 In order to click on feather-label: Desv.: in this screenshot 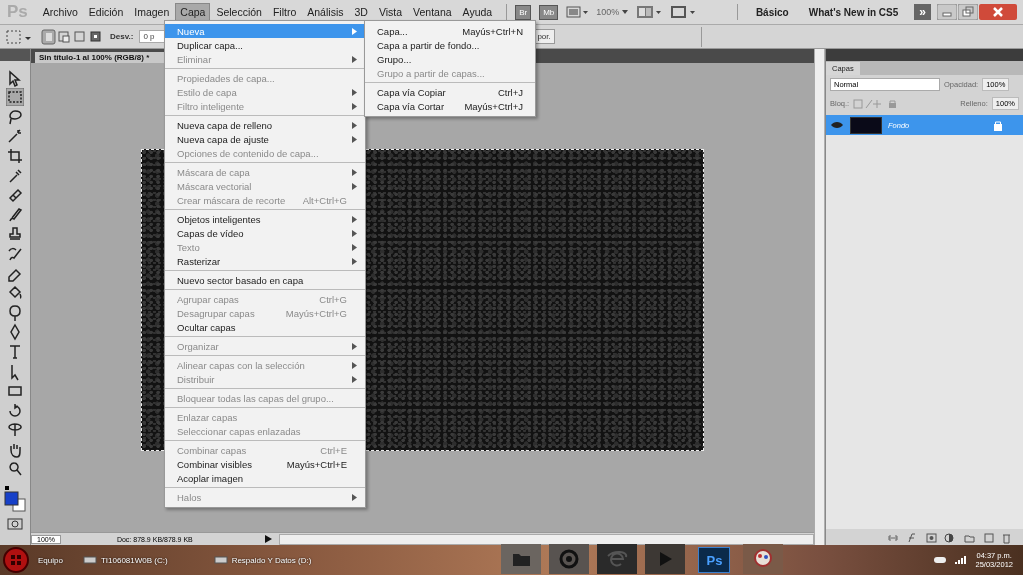, I will do `click(122, 36)`.